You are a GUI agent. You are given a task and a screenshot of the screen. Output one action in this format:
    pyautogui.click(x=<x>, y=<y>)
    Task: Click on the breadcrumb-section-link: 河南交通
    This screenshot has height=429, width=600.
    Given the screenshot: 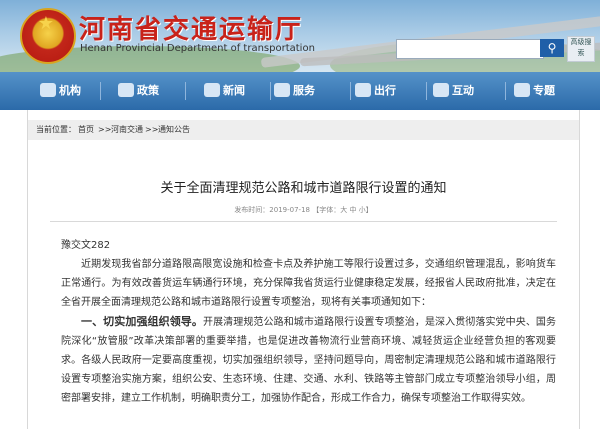 What is the action you would take?
    pyautogui.click(x=127, y=130)
    